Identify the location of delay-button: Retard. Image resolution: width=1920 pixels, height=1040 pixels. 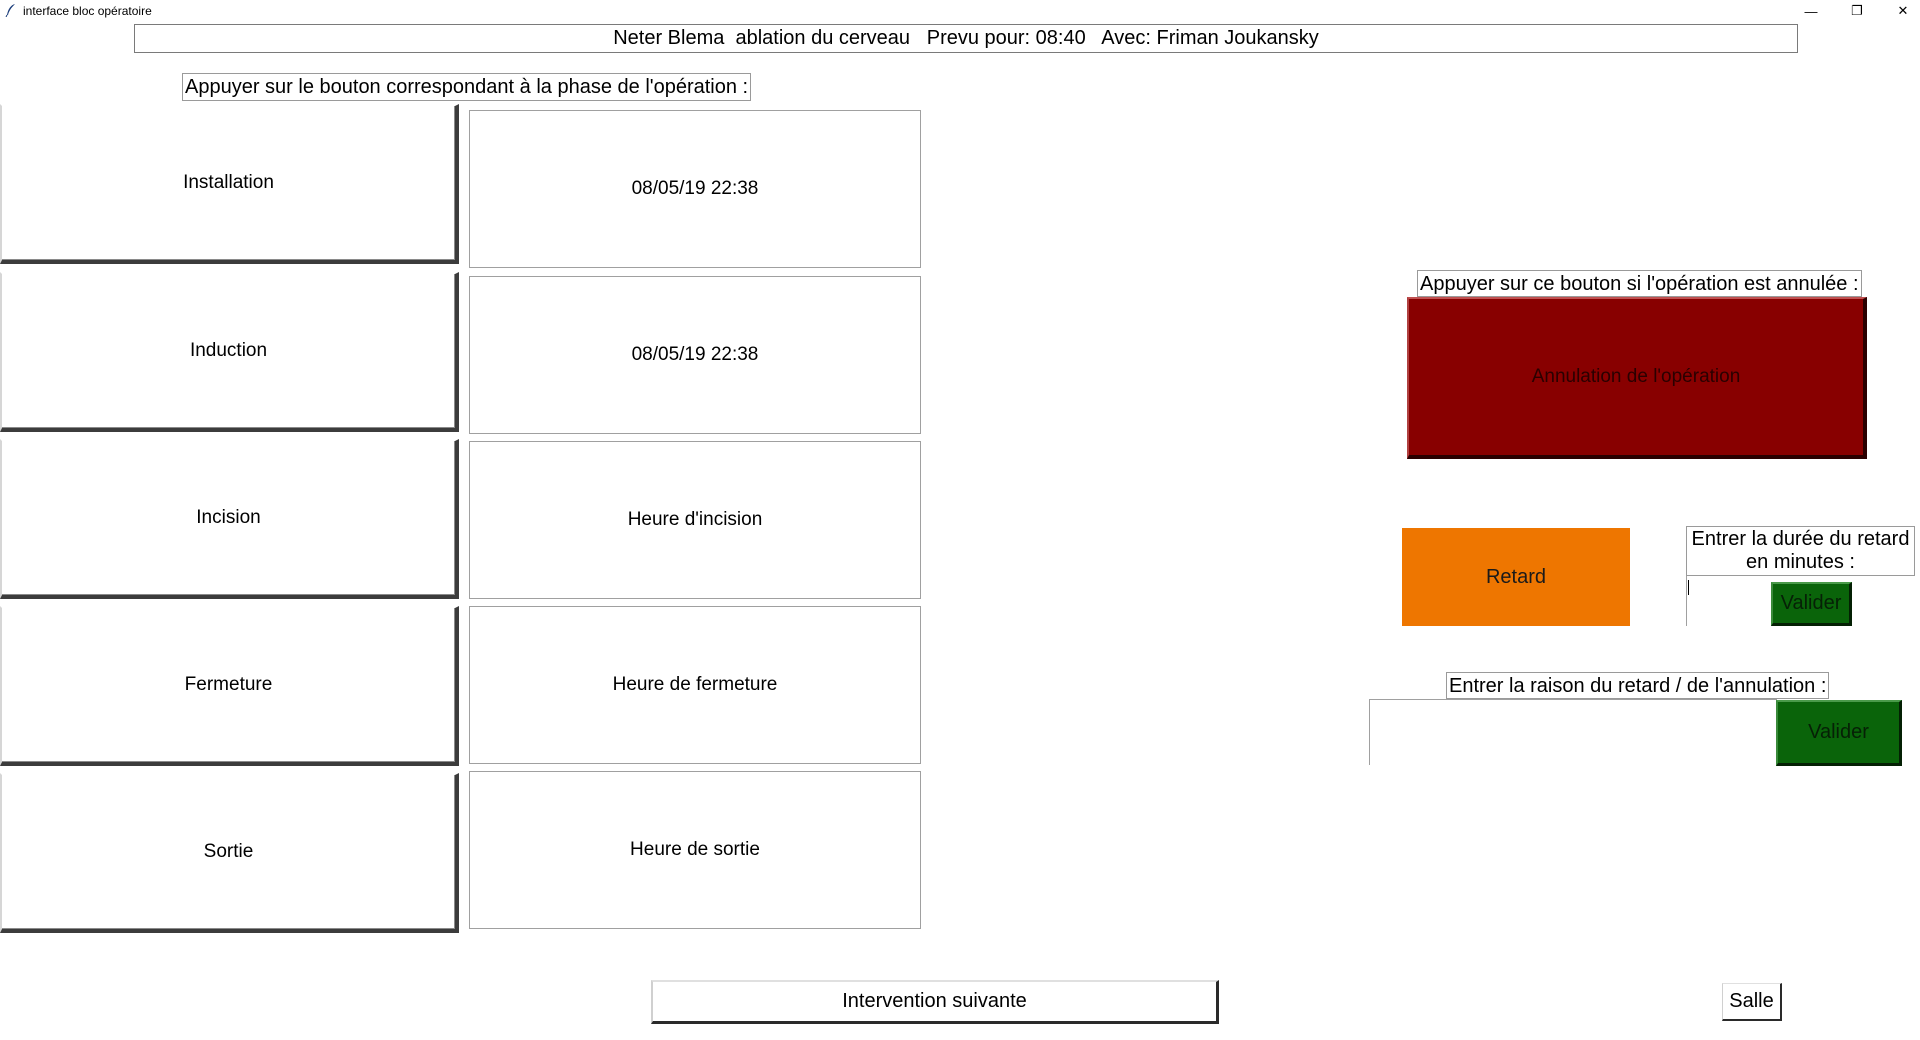
(1516, 577).